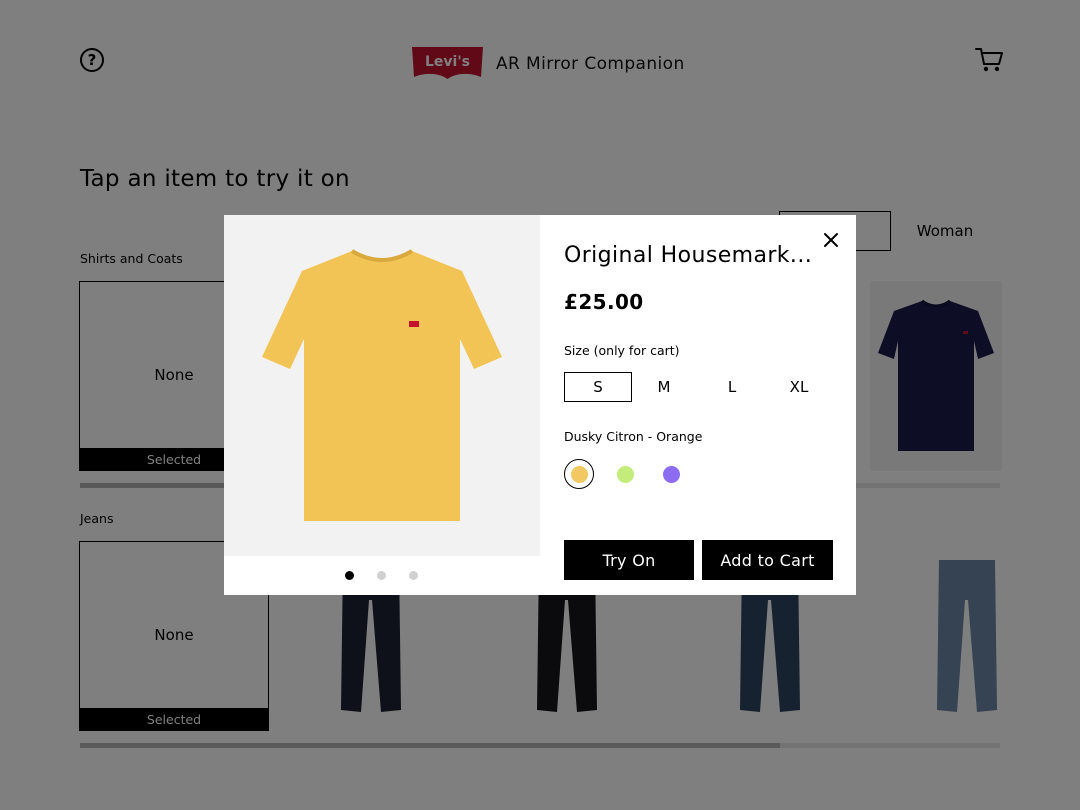  Describe the element at coordinates (598, 387) in the screenshot. I see `size-option-s: S` at that location.